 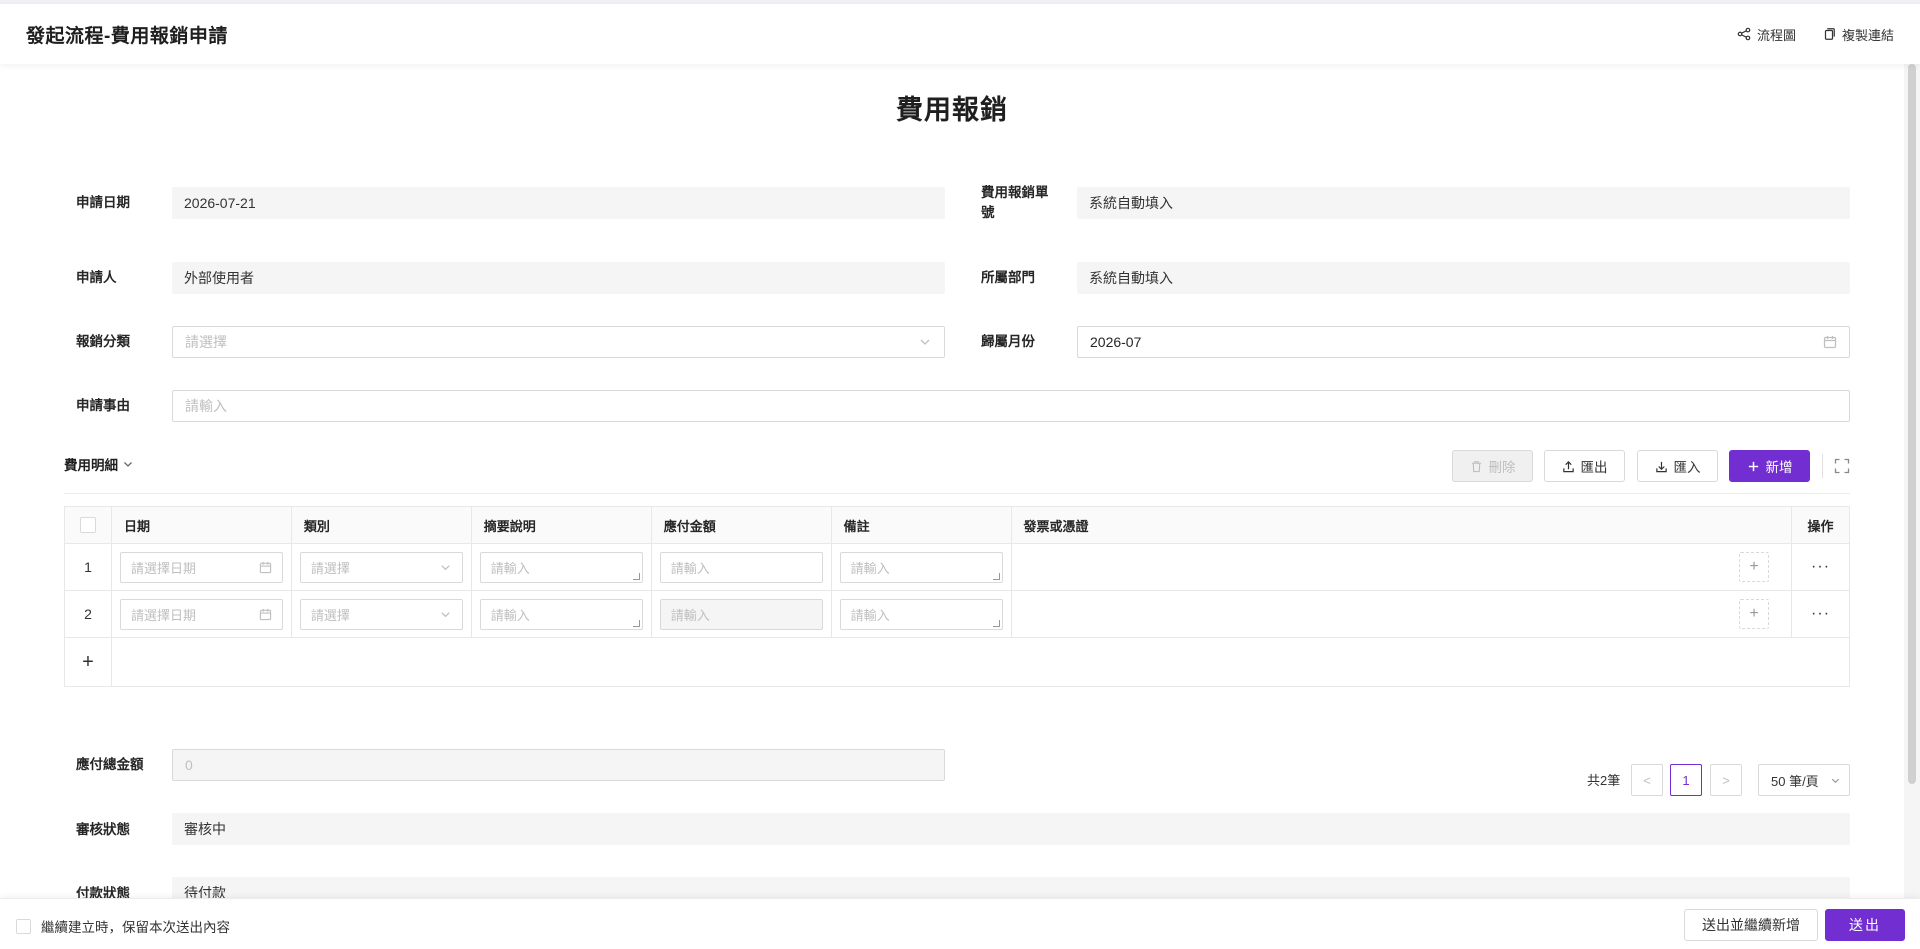 What do you see at coordinates (1463, 278) in the screenshot?
I see `department-field: 系統自動填入` at bounding box center [1463, 278].